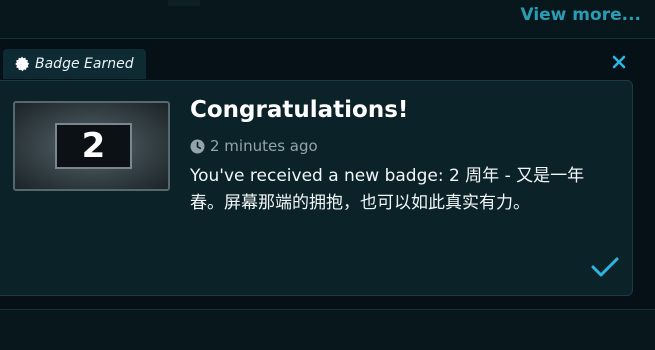 The width and height of the screenshot is (655, 350). Describe the element at coordinates (184, 3) in the screenshot. I see `strip-tab-stub` at that location.